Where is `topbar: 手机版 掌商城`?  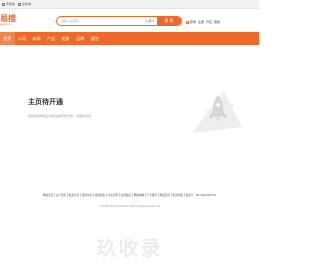 topbar: 手机版 掌商城 is located at coordinates (129, 4).